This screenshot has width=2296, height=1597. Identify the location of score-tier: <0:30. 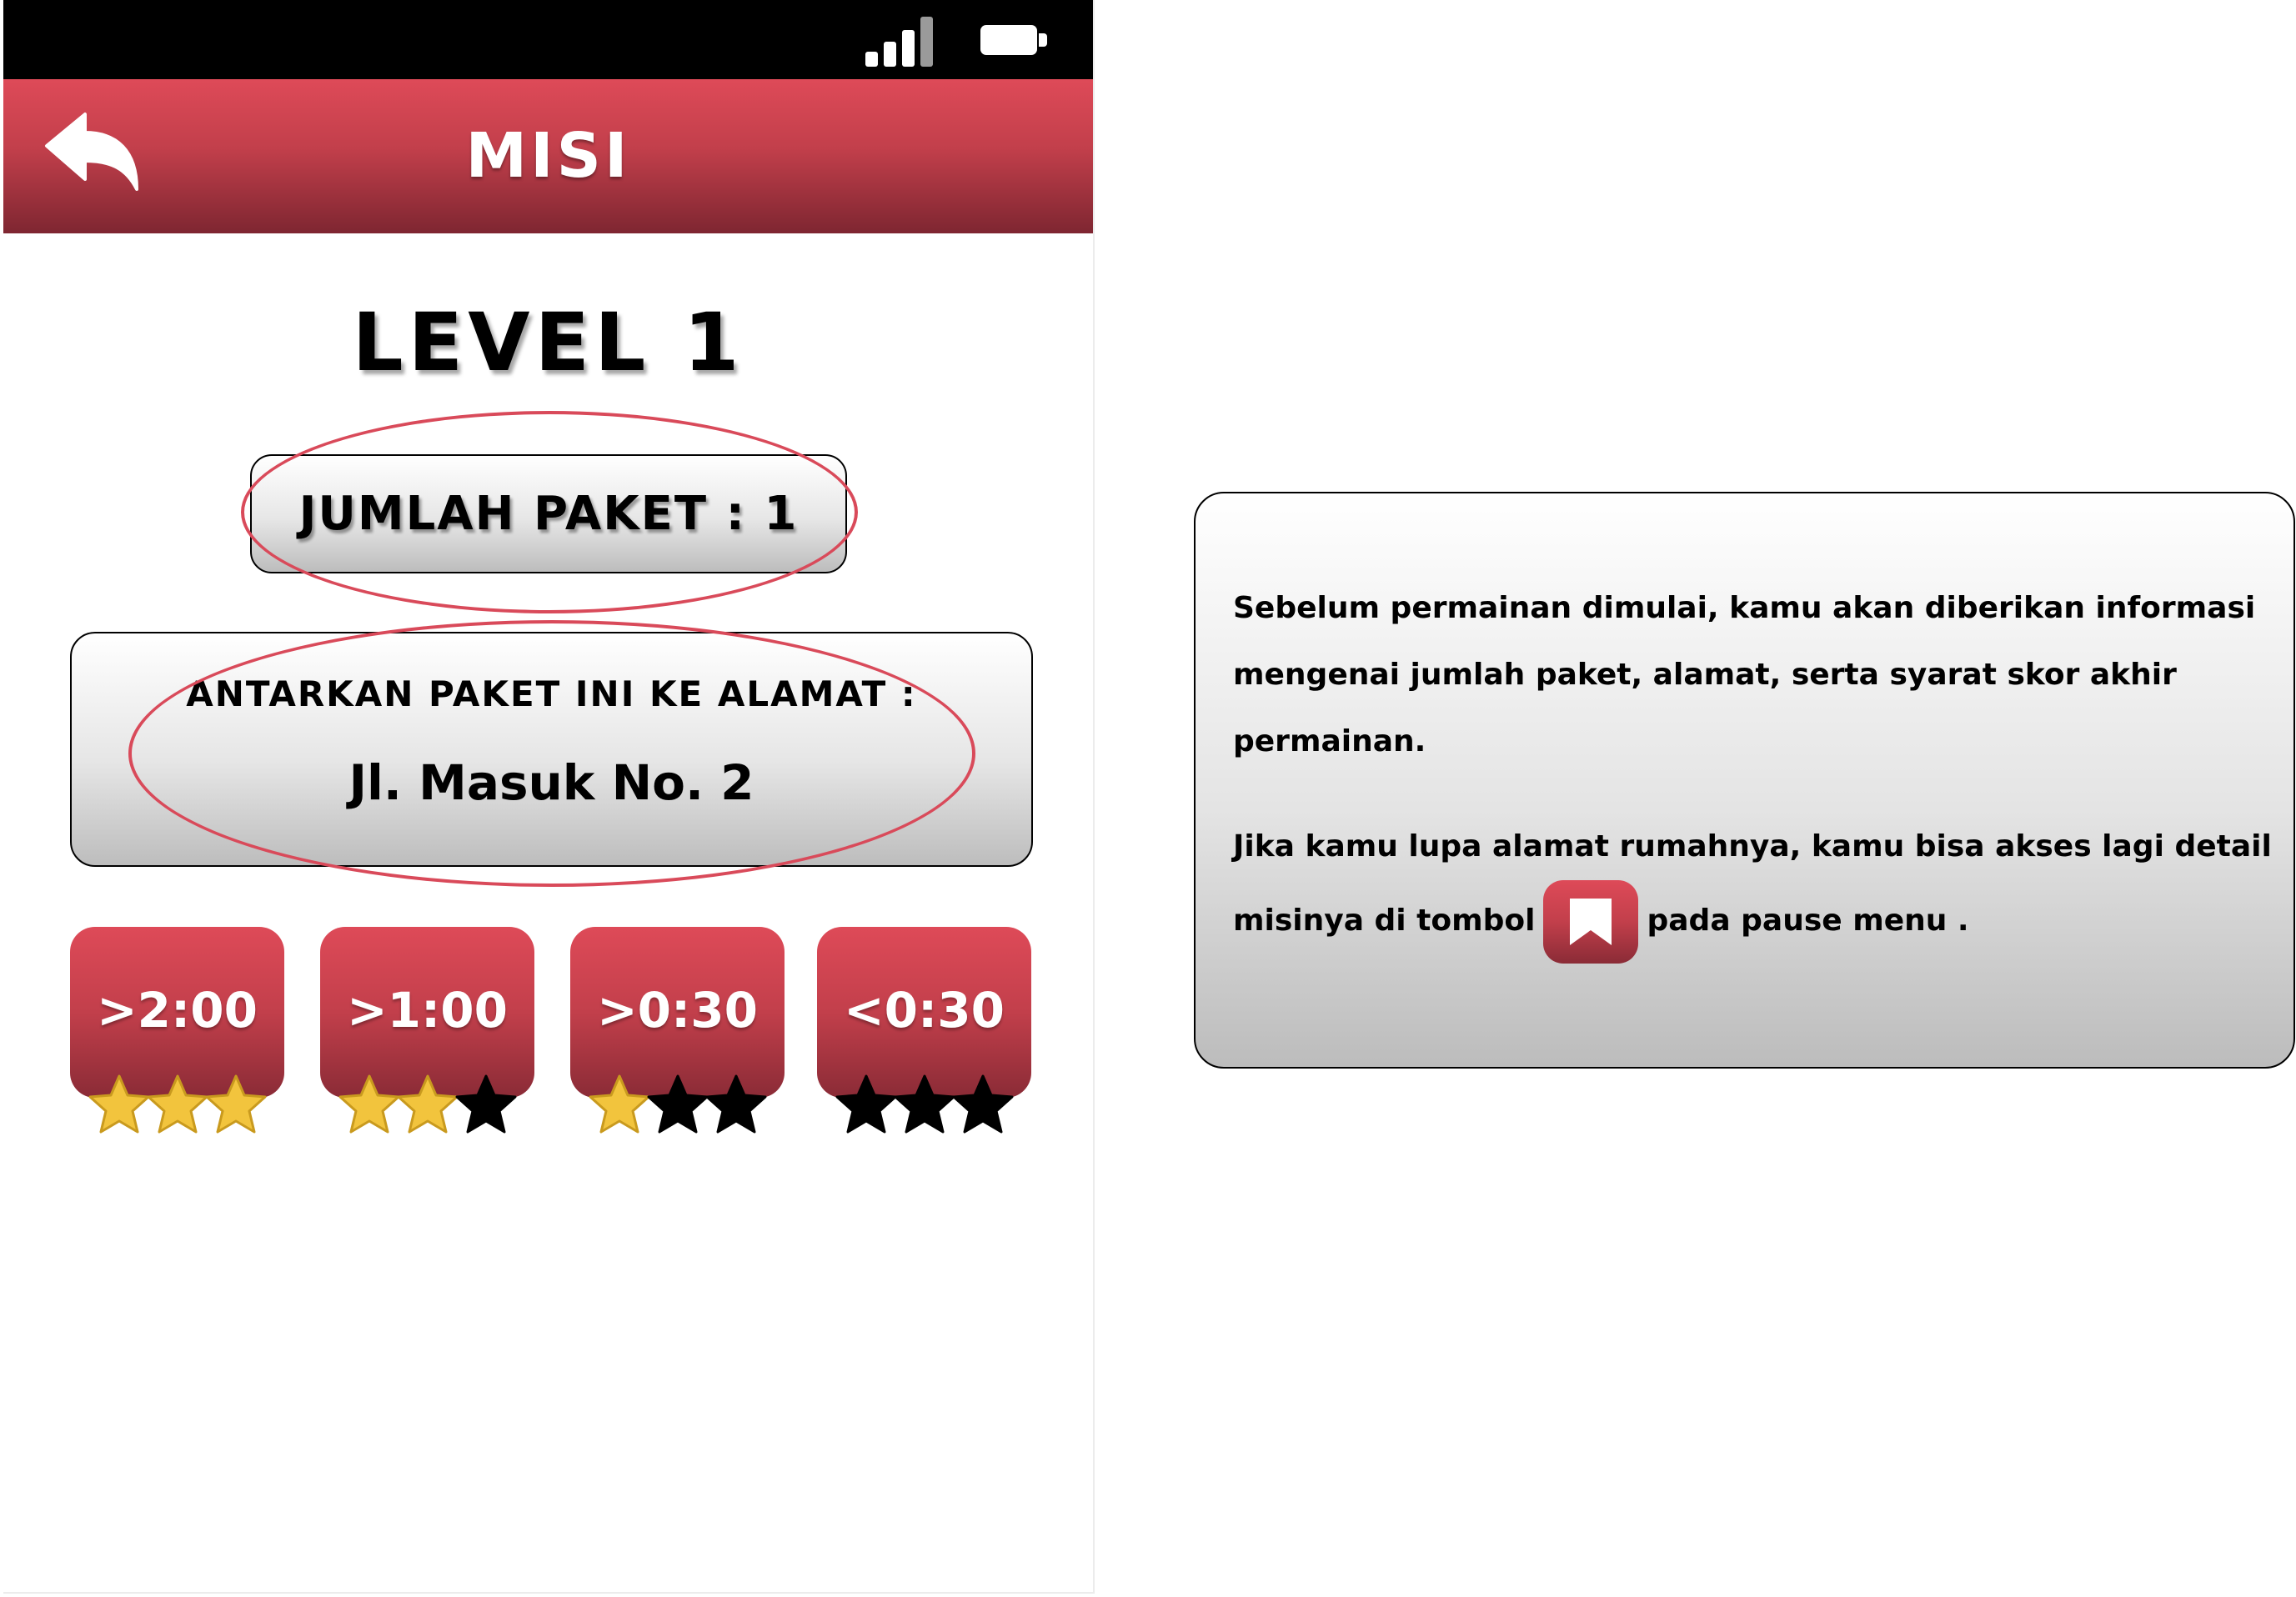
(924, 1031).